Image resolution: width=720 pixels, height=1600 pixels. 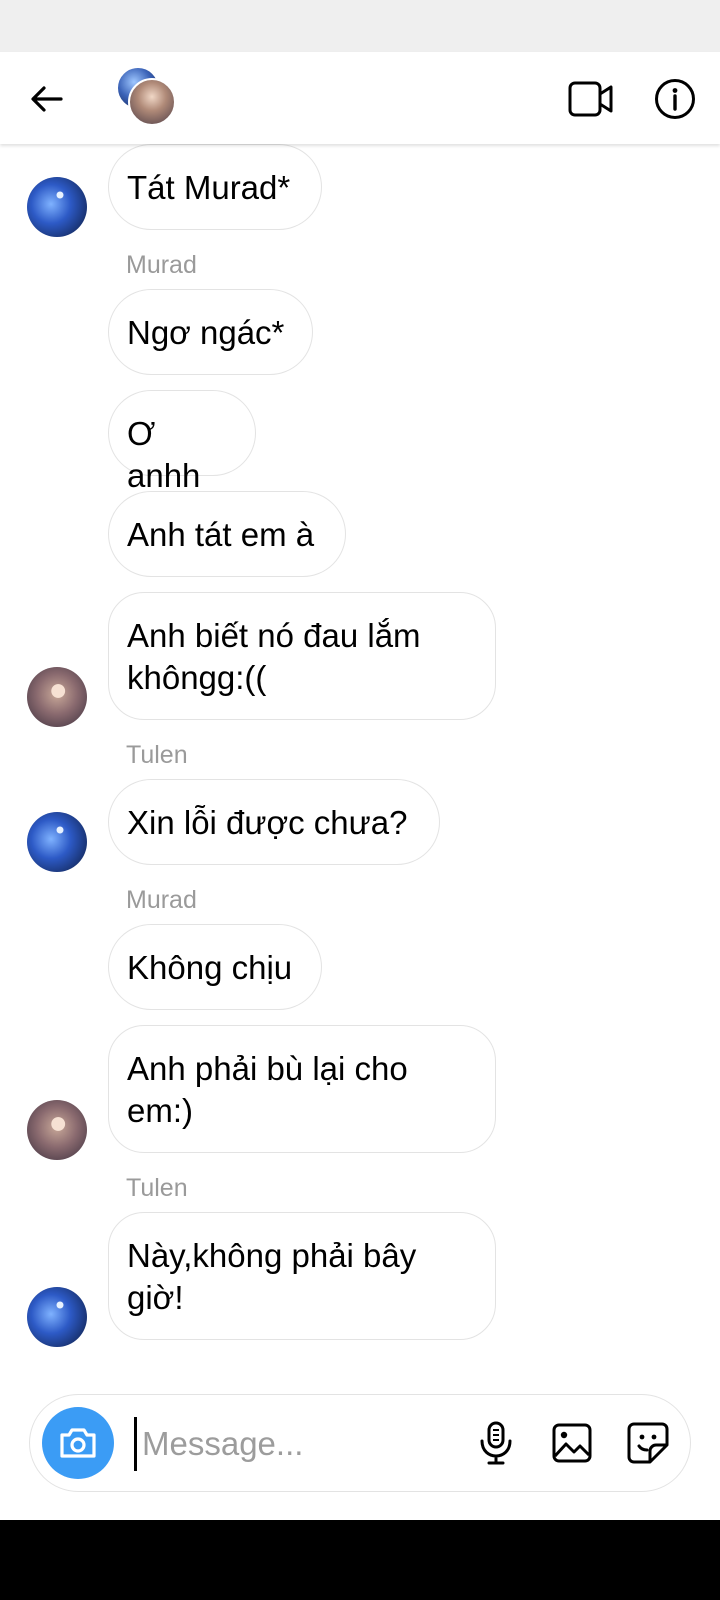 I want to click on group-avatar, so click(x=147, y=97).